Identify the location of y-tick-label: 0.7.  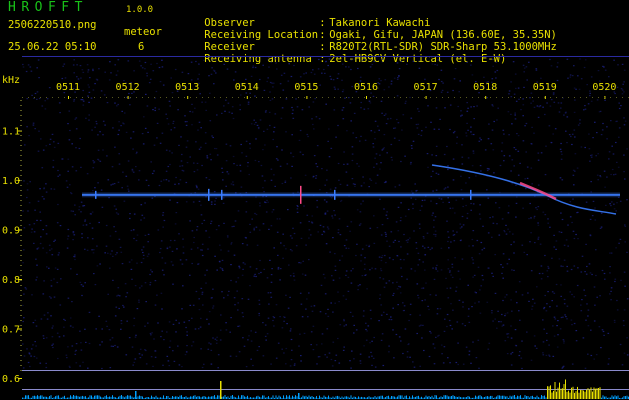
(11, 330).